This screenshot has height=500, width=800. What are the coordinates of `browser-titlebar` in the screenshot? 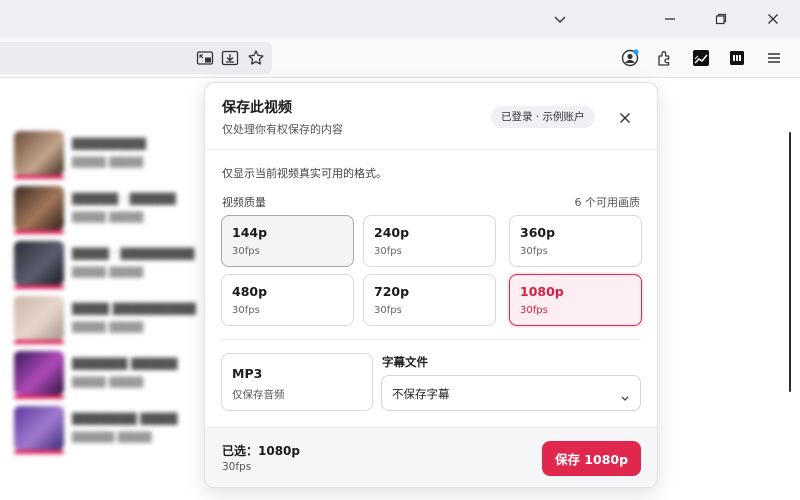 It's located at (400, 19).